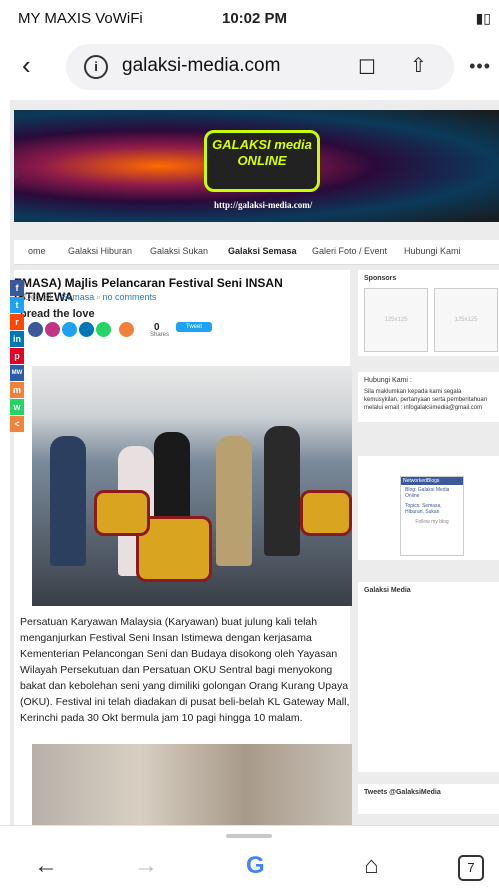  I want to click on post-comments: no comments, so click(129, 297).